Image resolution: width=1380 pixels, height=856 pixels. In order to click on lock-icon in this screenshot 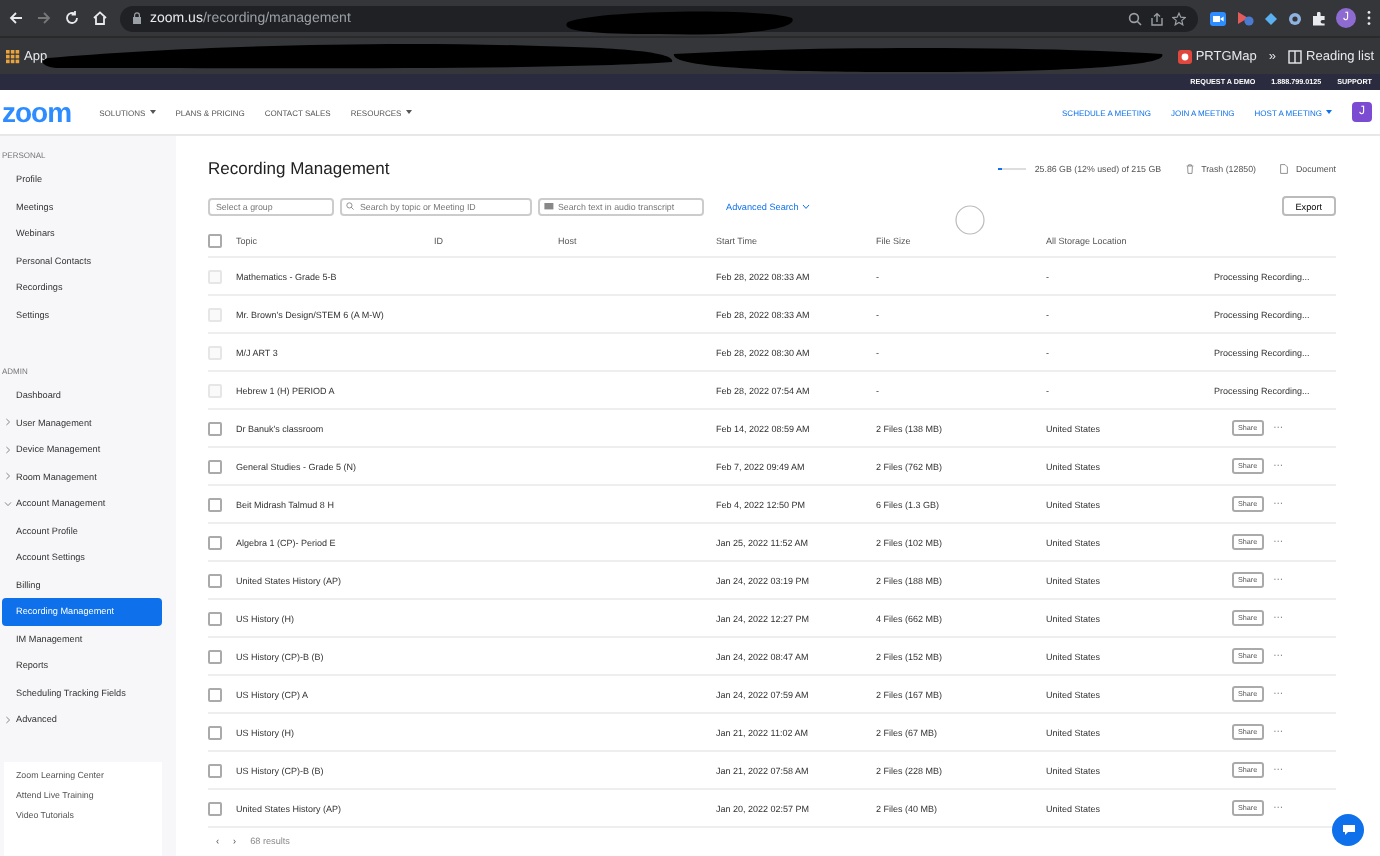, I will do `click(137, 18)`.